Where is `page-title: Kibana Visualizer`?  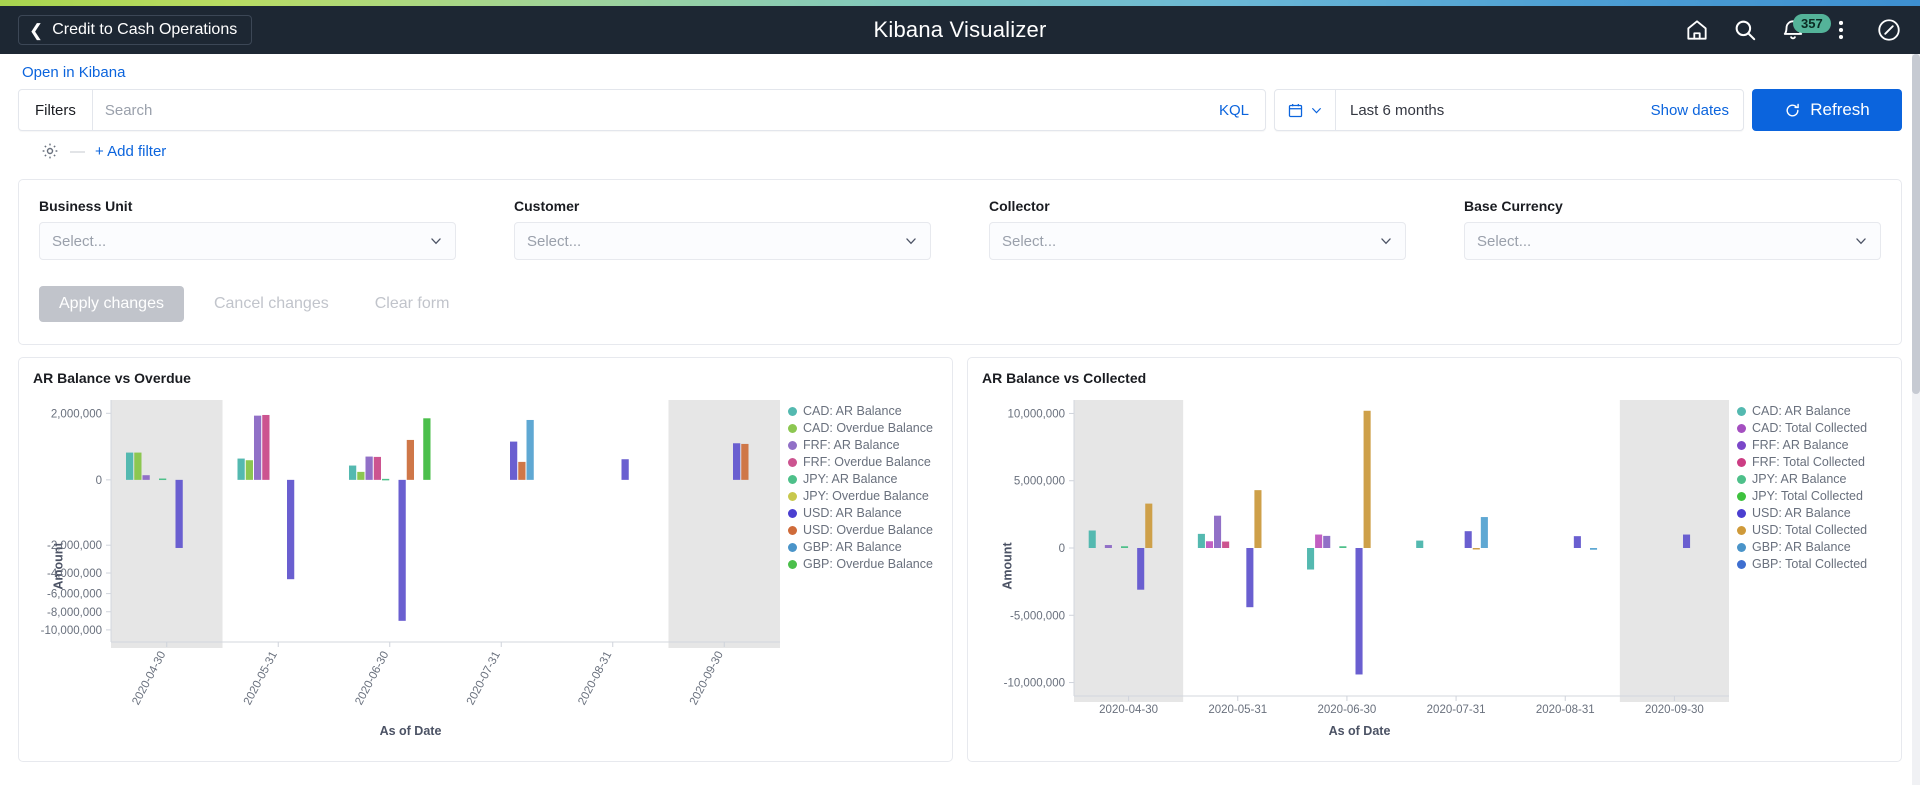 page-title: Kibana Visualizer is located at coordinates (960, 29).